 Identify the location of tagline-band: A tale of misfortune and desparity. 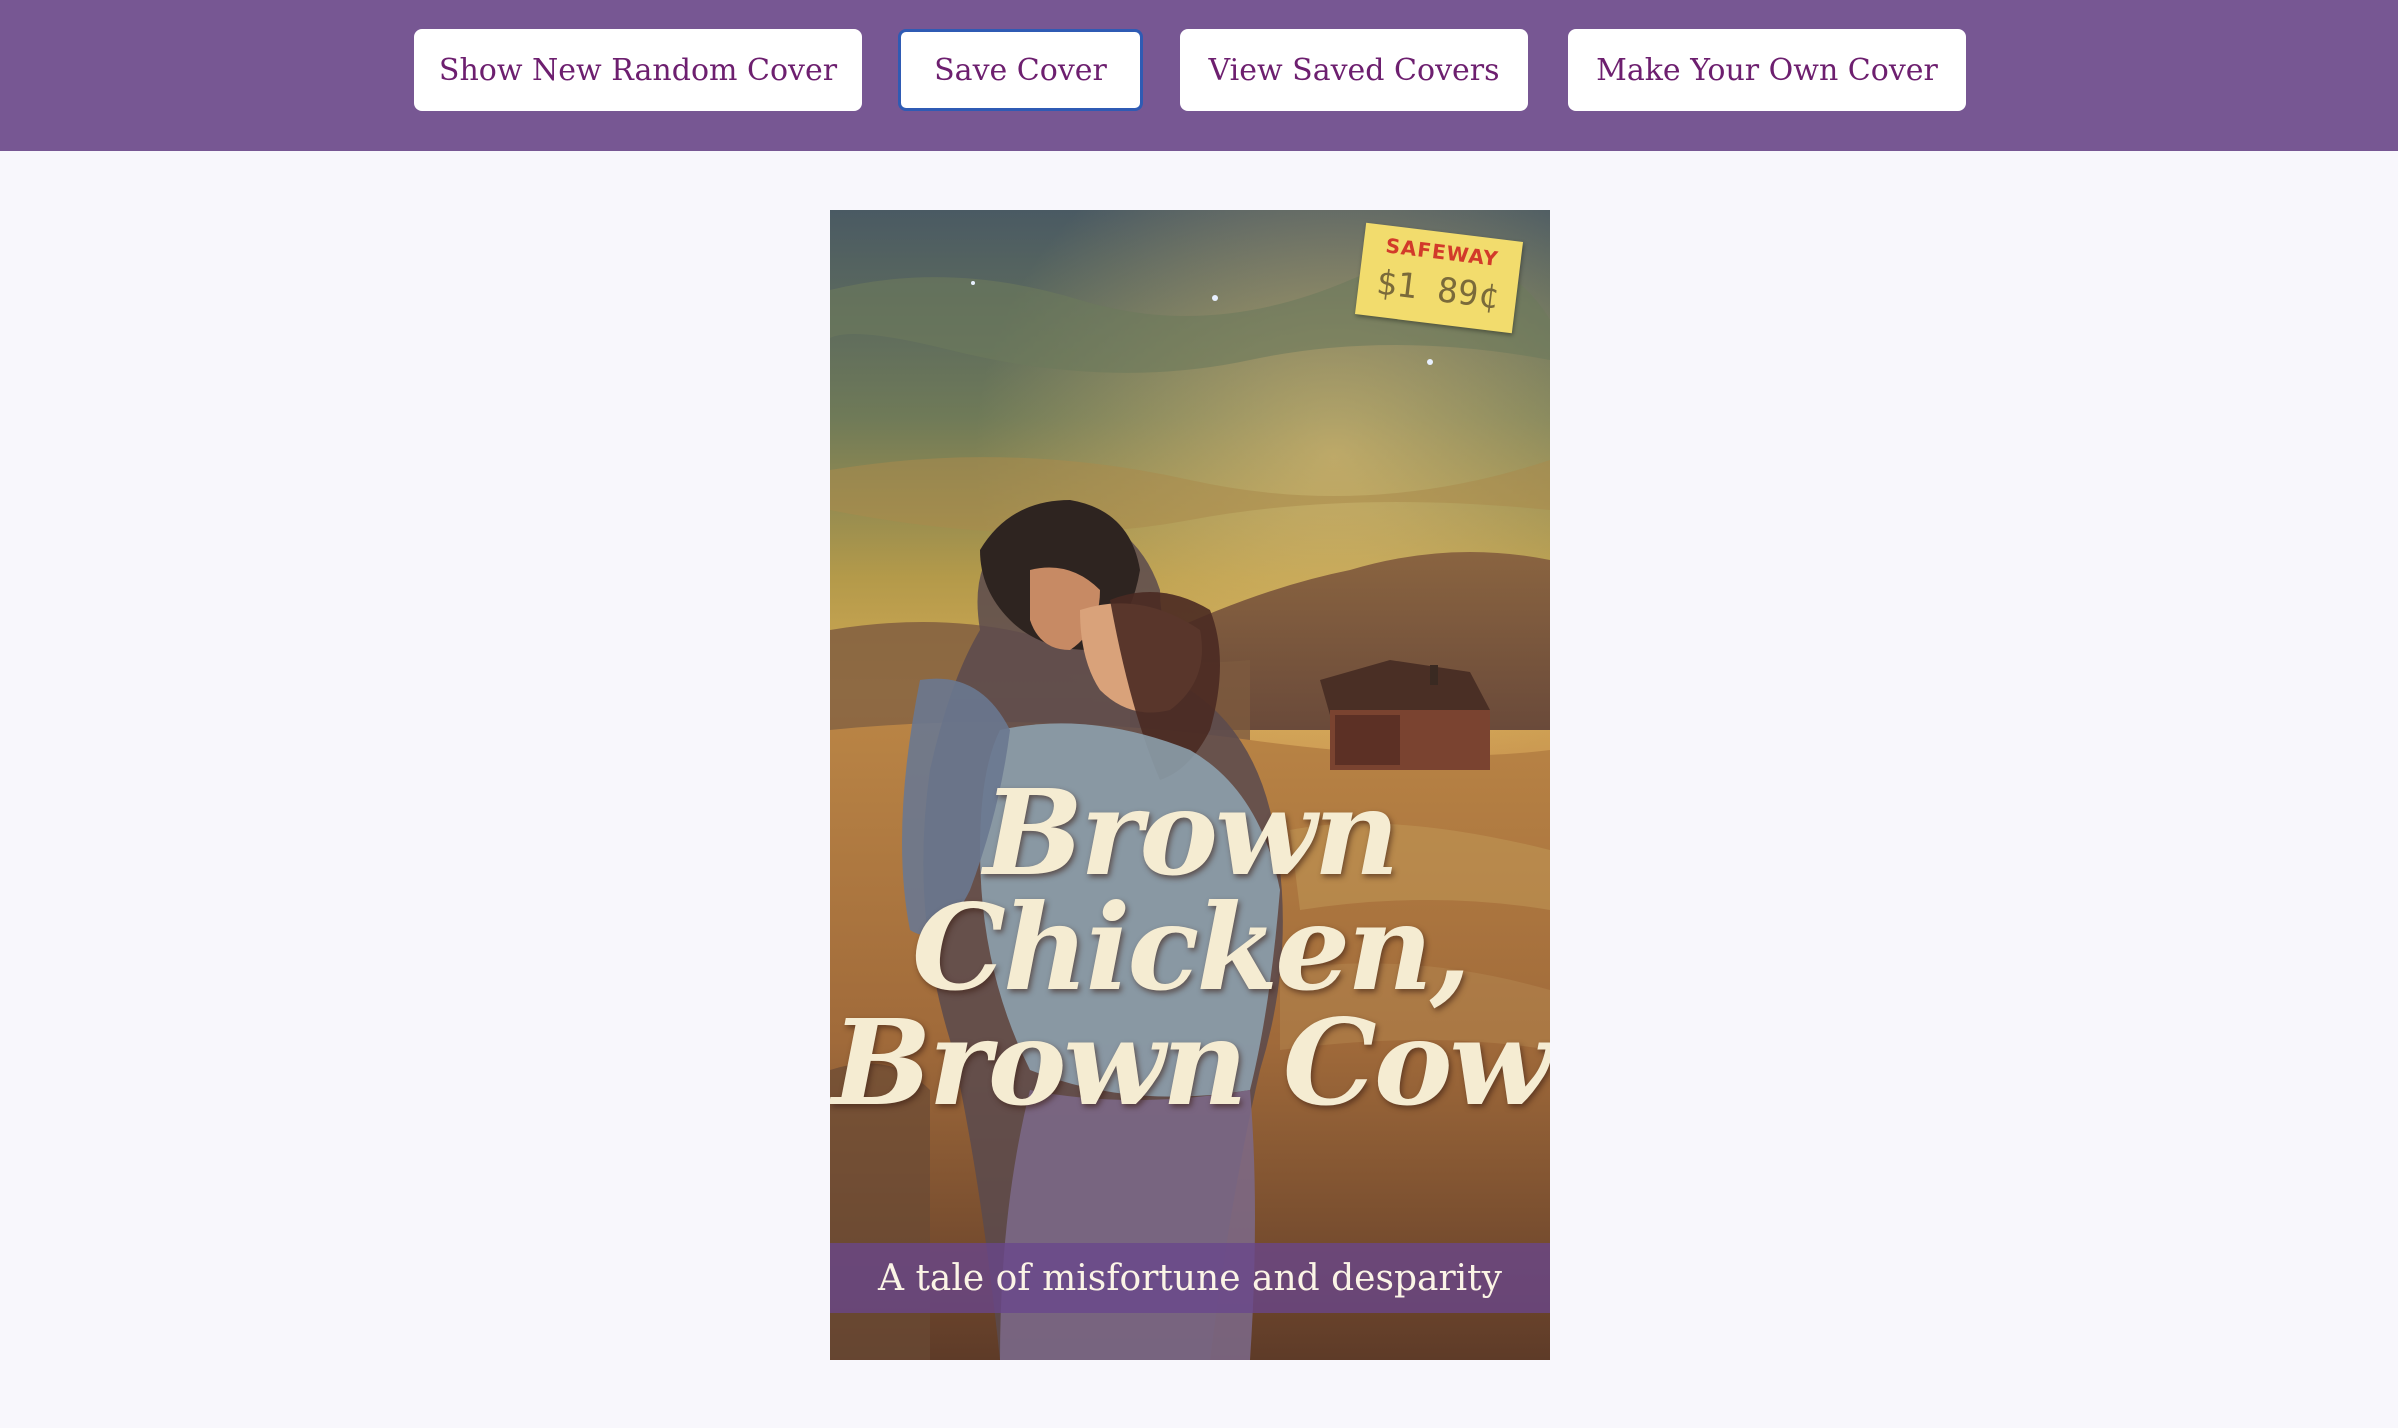
(1190, 1278).